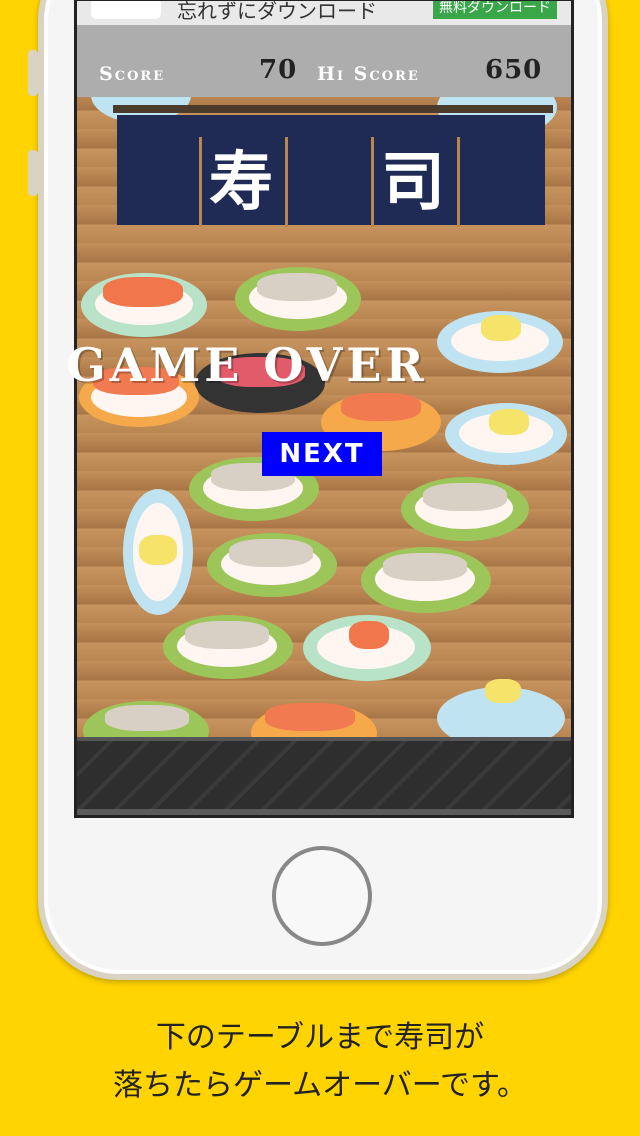  I want to click on score-label: Score, so click(132, 74).